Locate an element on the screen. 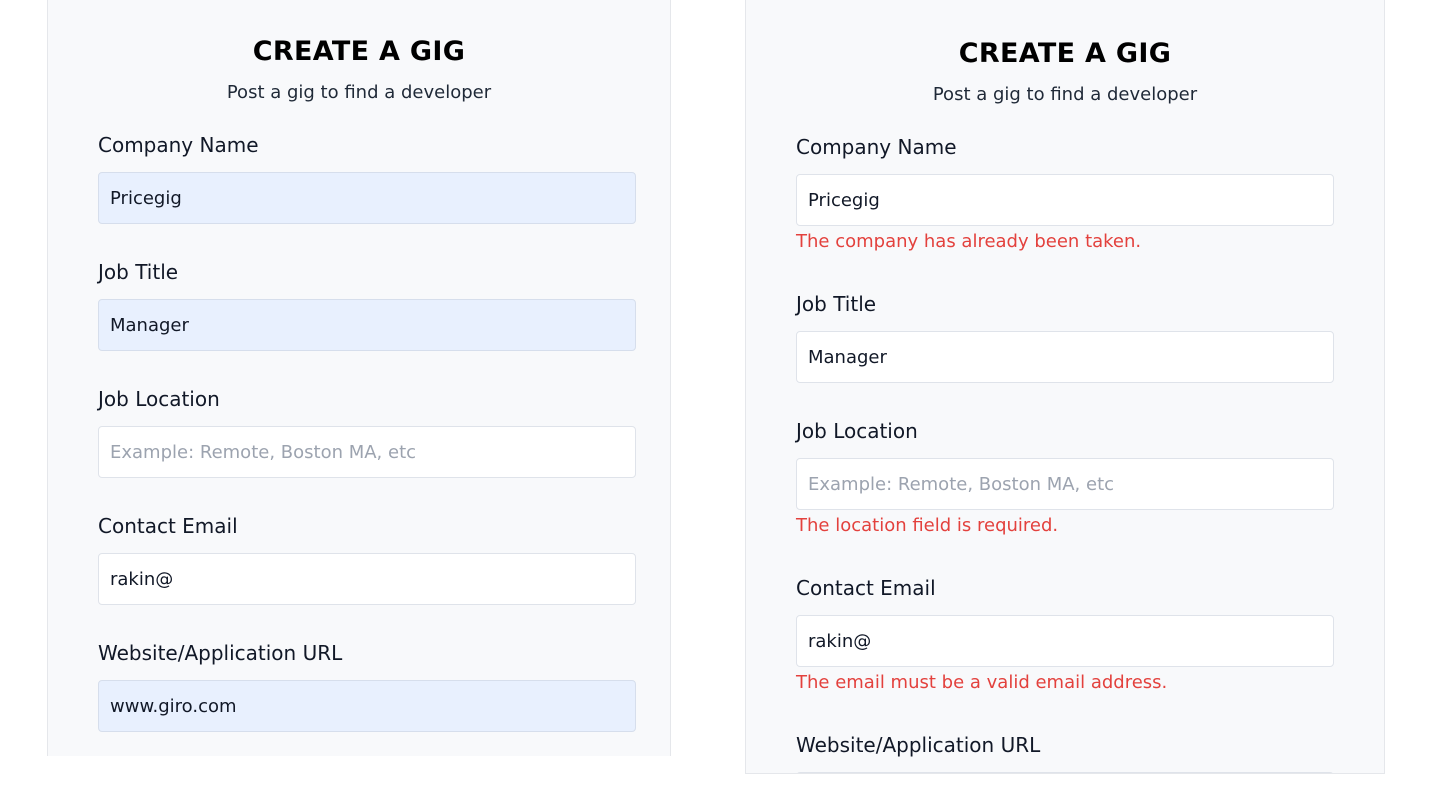  contact-email-error: The email must be a valid email address. is located at coordinates (982, 682).